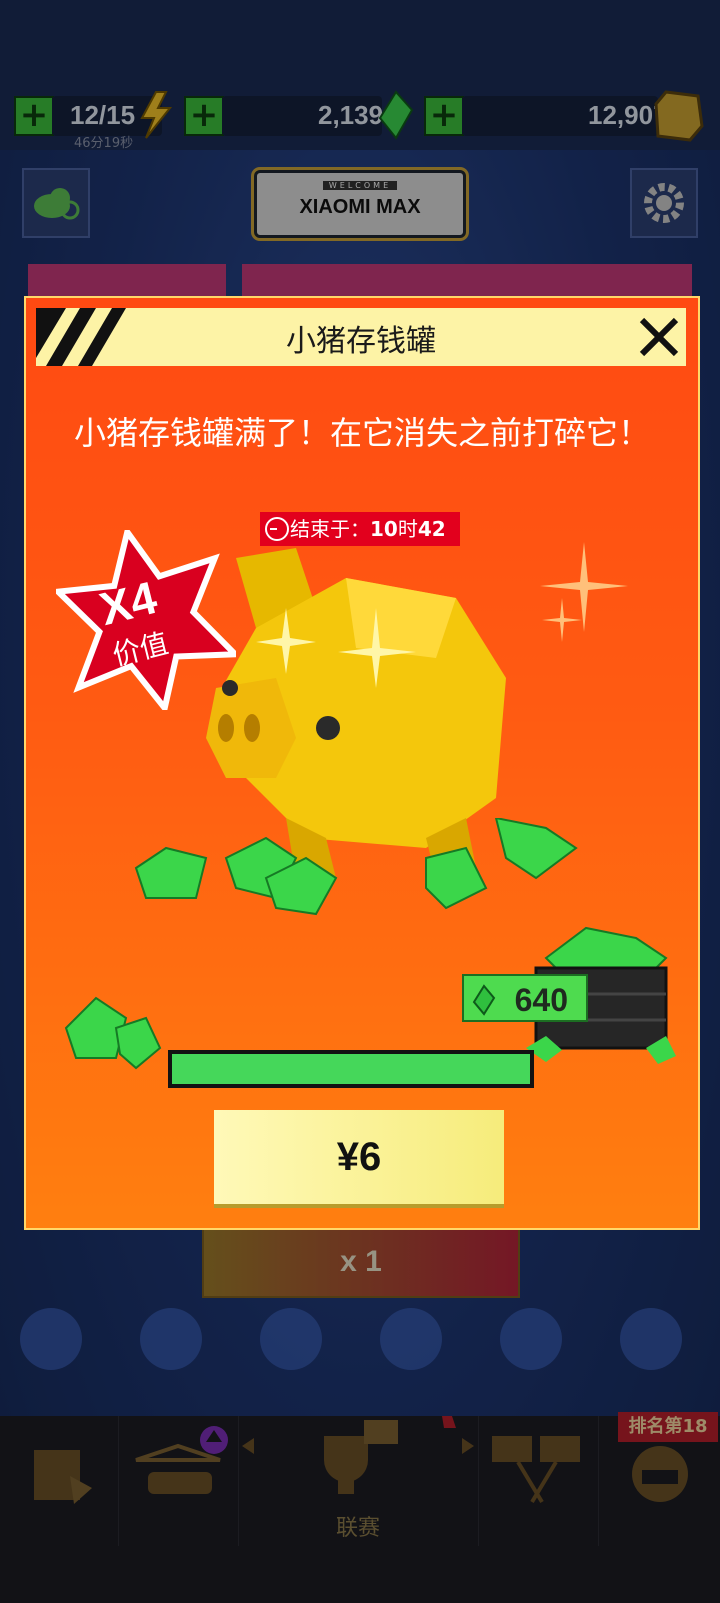  Describe the element at coordinates (351, 1069) in the screenshot. I see `progress-bar` at that location.